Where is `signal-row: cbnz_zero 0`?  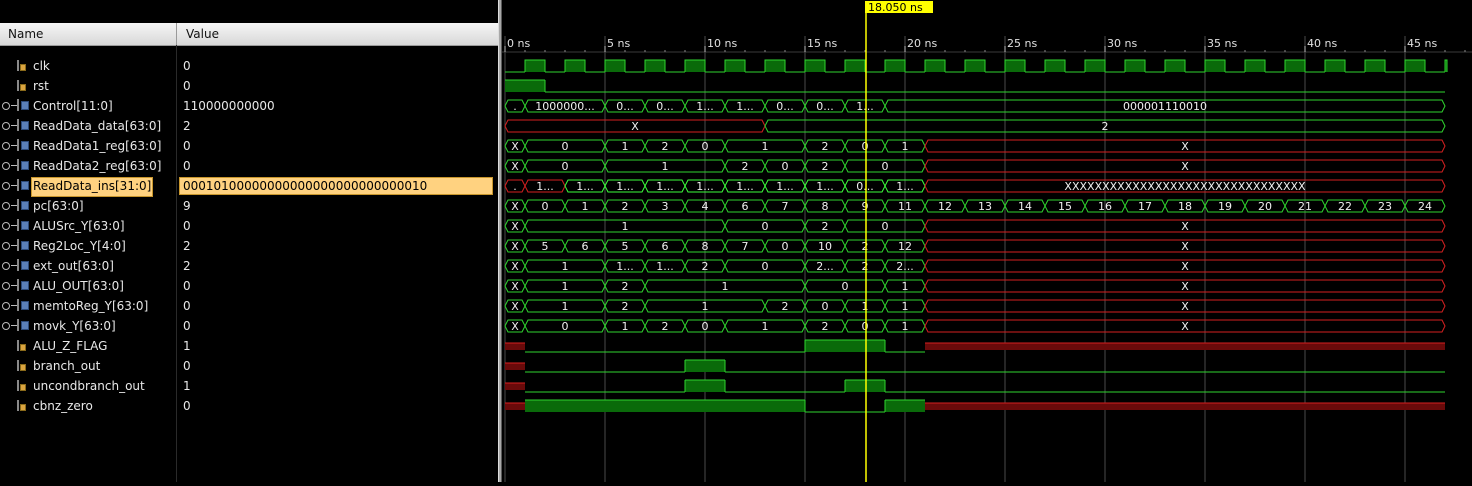 signal-row: cbnz_zero 0 is located at coordinates (249, 406).